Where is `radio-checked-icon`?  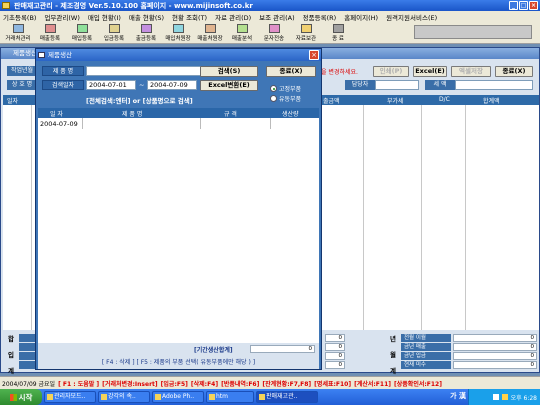
radio-checked-icon is located at coordinates (273, 88).